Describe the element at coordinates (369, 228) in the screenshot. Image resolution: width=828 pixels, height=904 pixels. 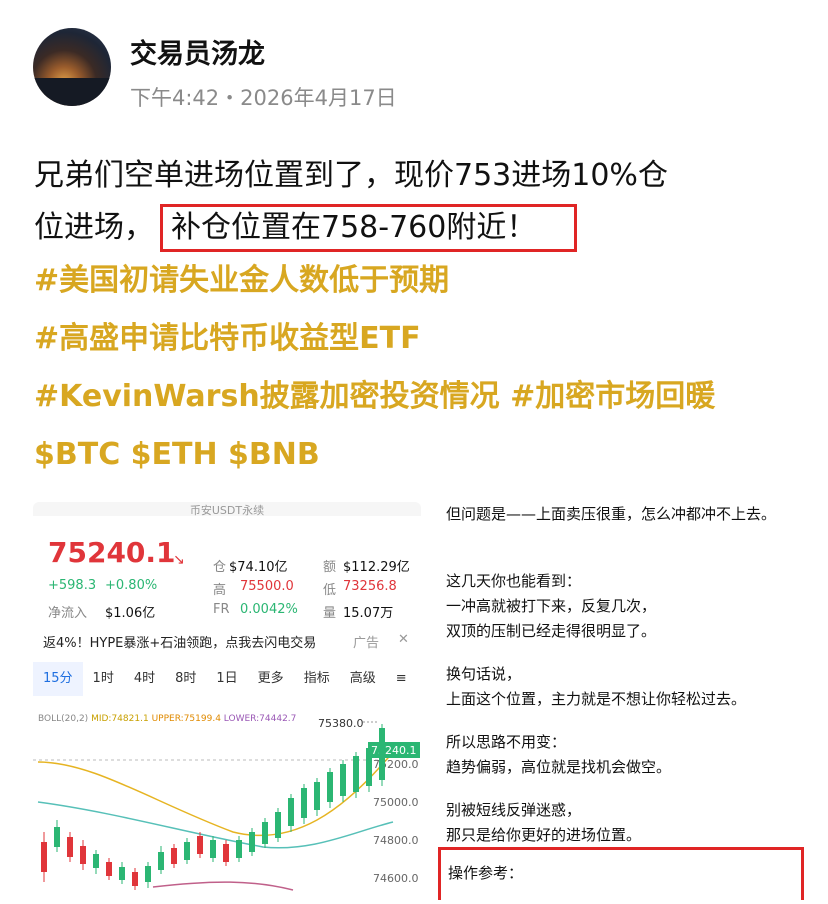
I see `highlighted-text: 补仓位置在758-760附近！` at that location.